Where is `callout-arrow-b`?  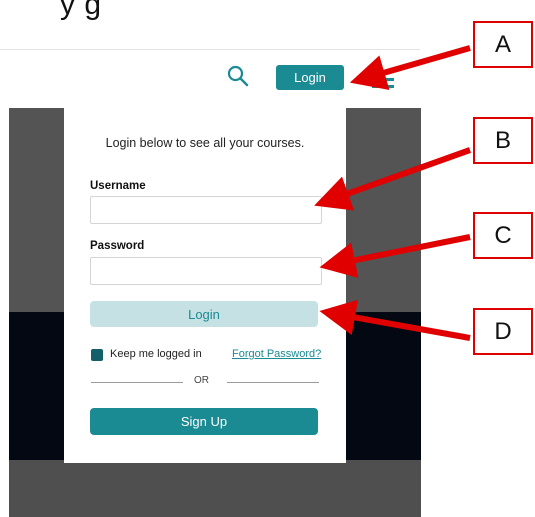
callout-arrow-b is located at coordinates (393, 179).